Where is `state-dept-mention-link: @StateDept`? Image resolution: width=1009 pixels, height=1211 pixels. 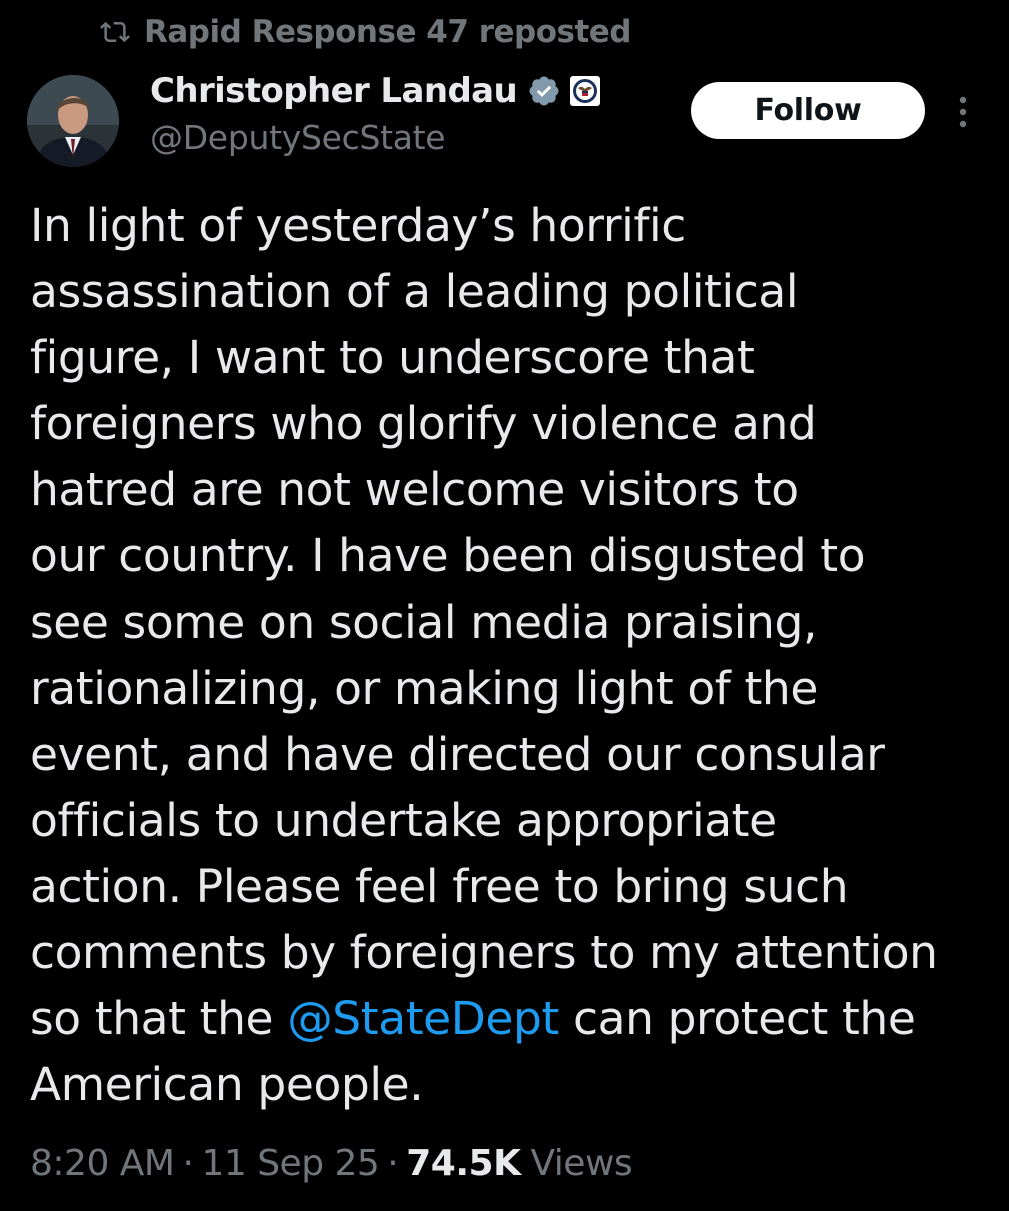 state-dept-mention-link: @StateDept is located at coordinates (423, 1018).